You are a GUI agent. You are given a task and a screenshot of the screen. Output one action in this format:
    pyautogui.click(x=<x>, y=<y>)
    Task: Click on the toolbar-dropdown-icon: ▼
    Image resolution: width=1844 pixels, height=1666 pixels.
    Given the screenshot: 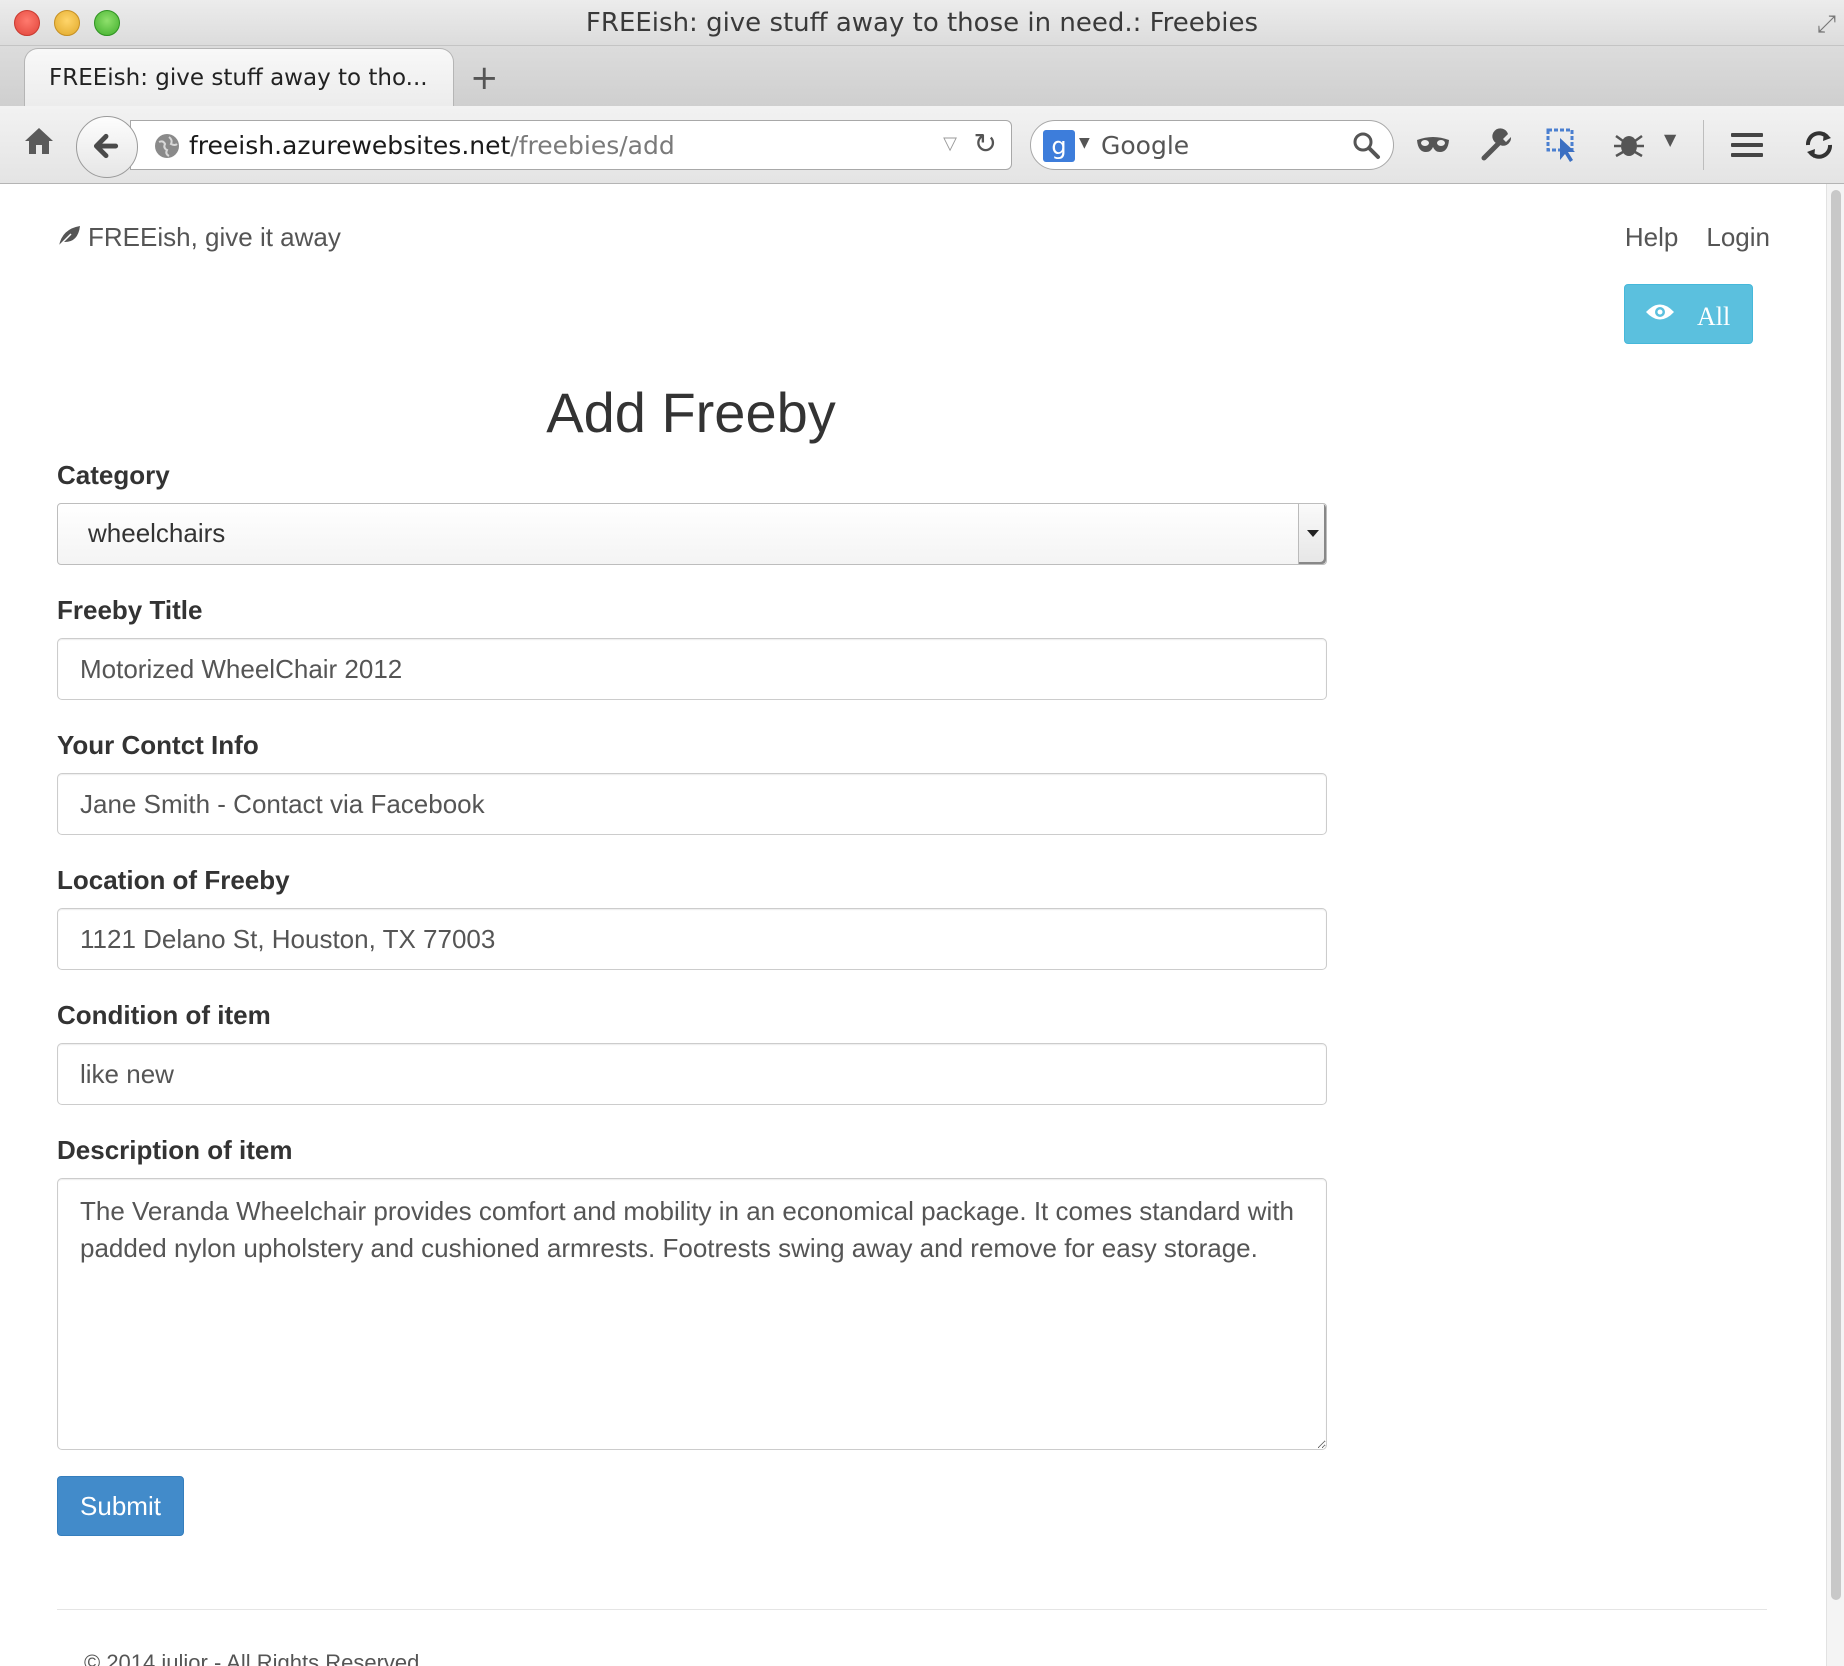 What is the action you would take?
    pyautogui.click(x=1670, y=139)
    